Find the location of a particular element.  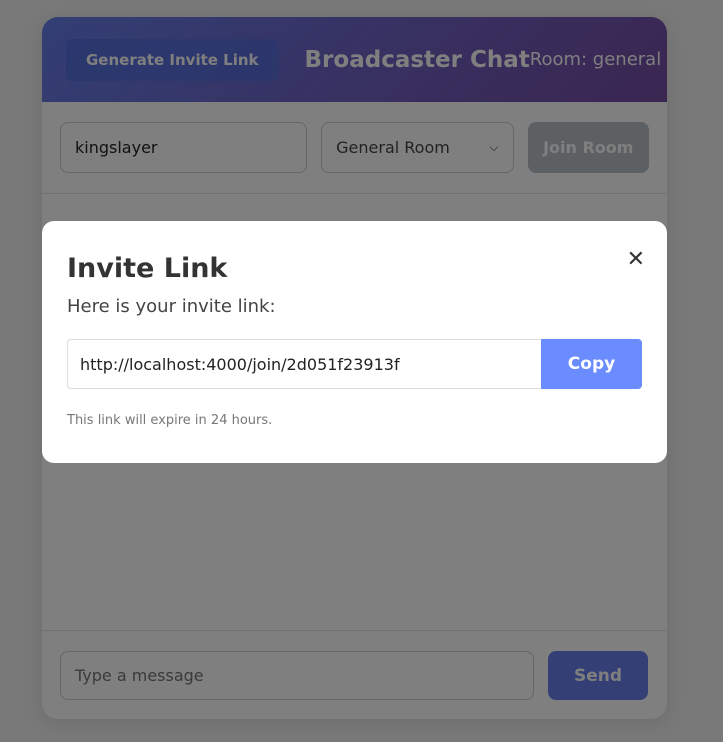

copy-button: Copy is located at coordinates (591, 364).